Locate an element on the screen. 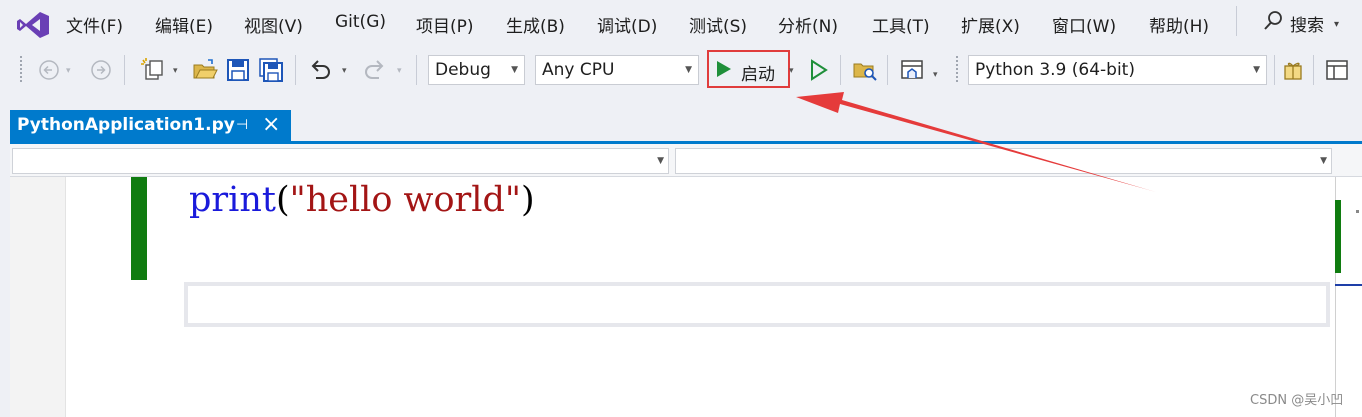 Image resolution: width=1362 pixels, height=417 pixels. annotation-arrow is located at coordinates (976, 142).